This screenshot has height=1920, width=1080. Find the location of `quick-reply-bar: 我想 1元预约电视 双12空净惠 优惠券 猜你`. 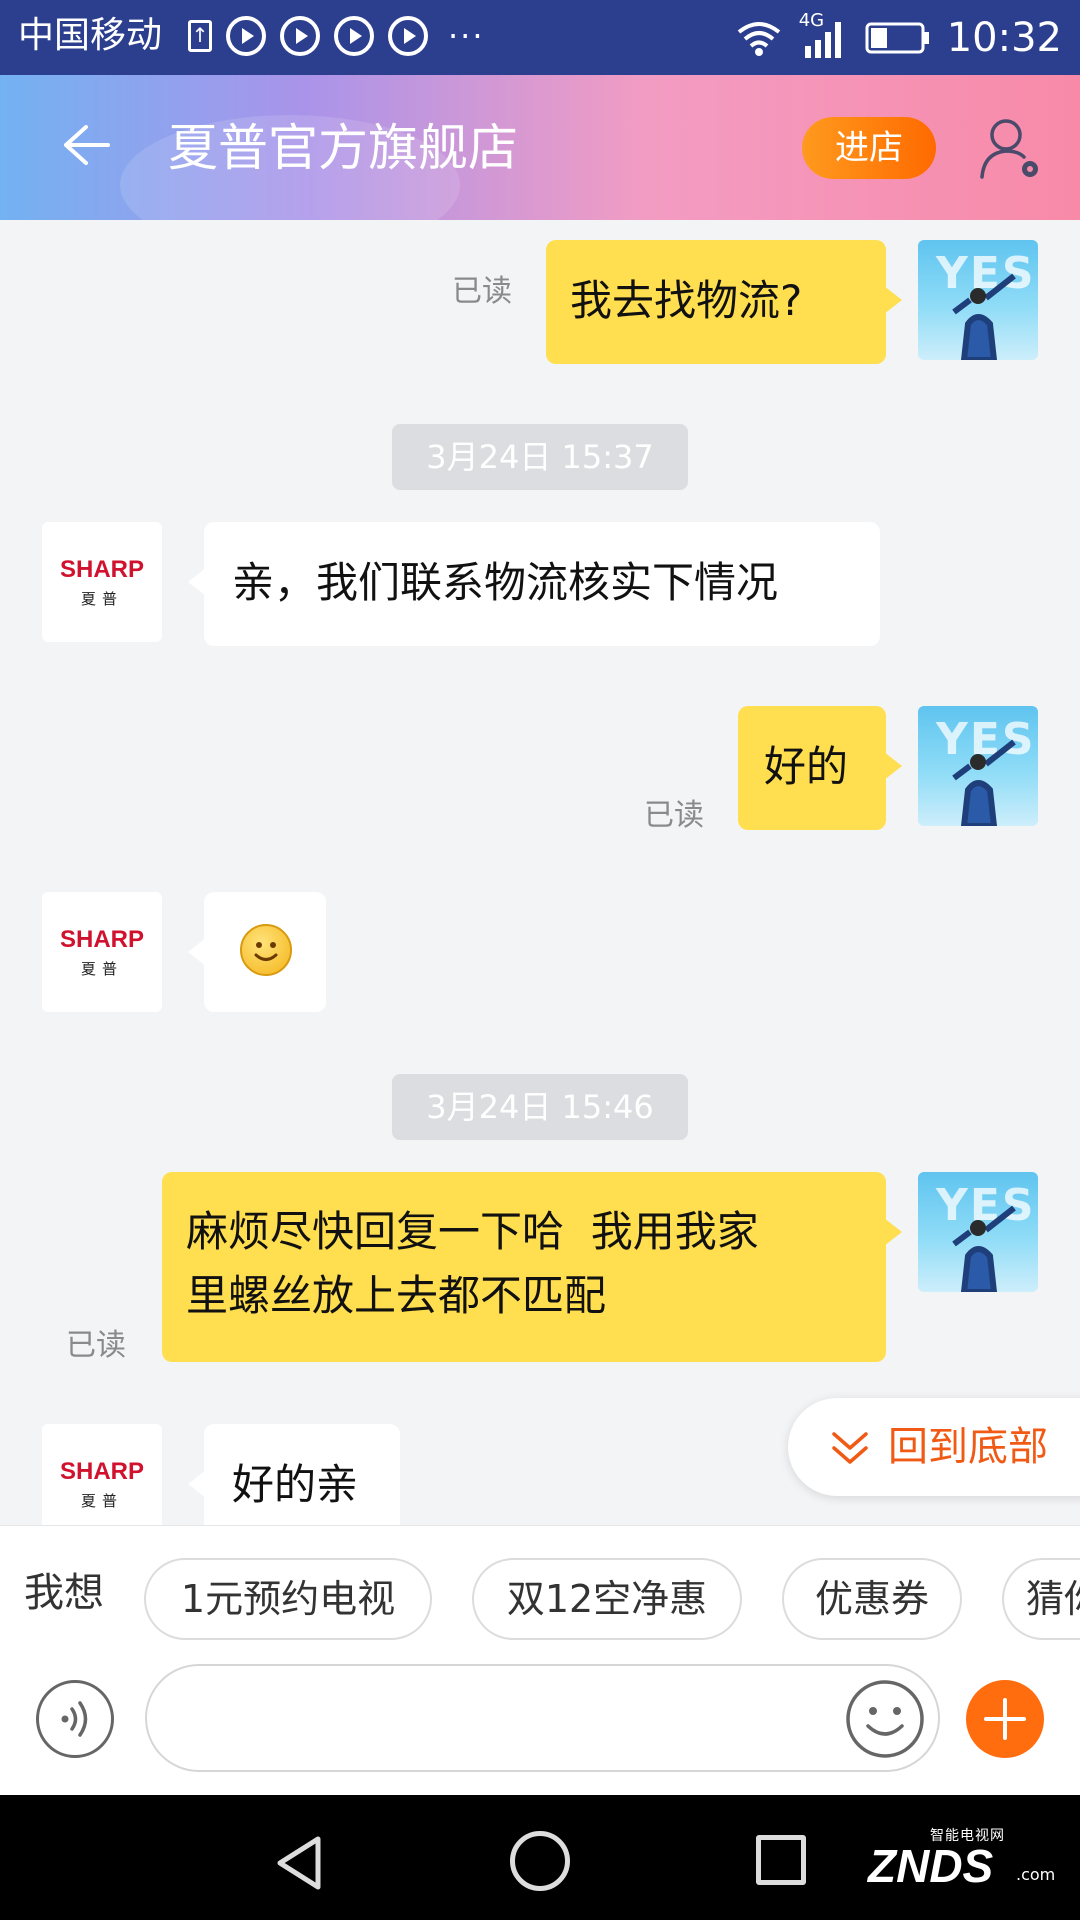

quick-reply-bar: 我想 1元预约电视 双12空净惠 优惠券 猜你 is located at coordinates (540, 1588).